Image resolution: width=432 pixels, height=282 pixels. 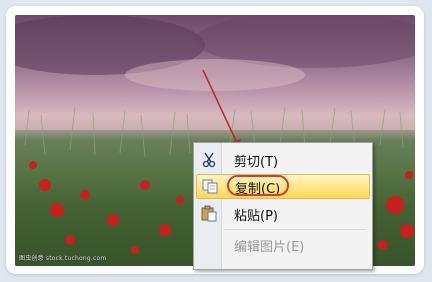 What do you see at coordinates (295, 229) in the screenshot?
I see `menu-separator` at bounding box center [295, 229].